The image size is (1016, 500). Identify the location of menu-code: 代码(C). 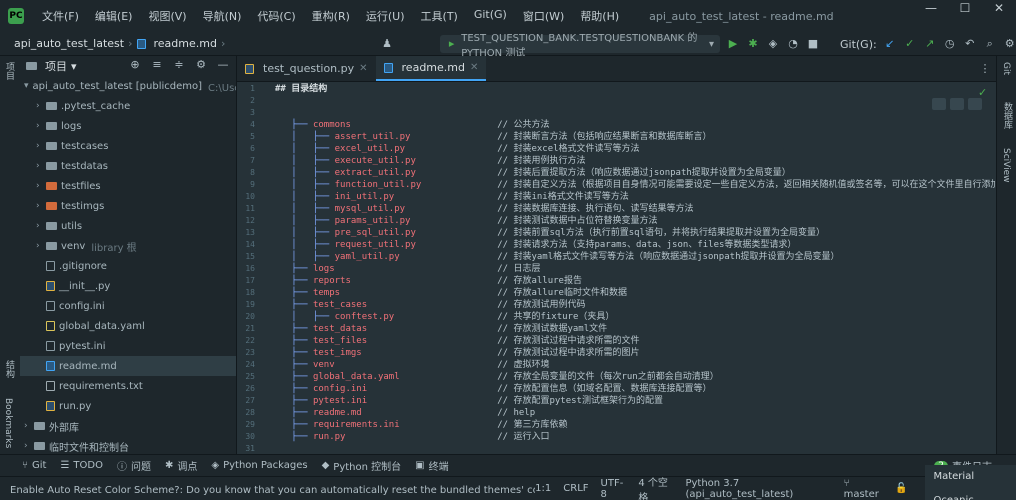
(276, 16).